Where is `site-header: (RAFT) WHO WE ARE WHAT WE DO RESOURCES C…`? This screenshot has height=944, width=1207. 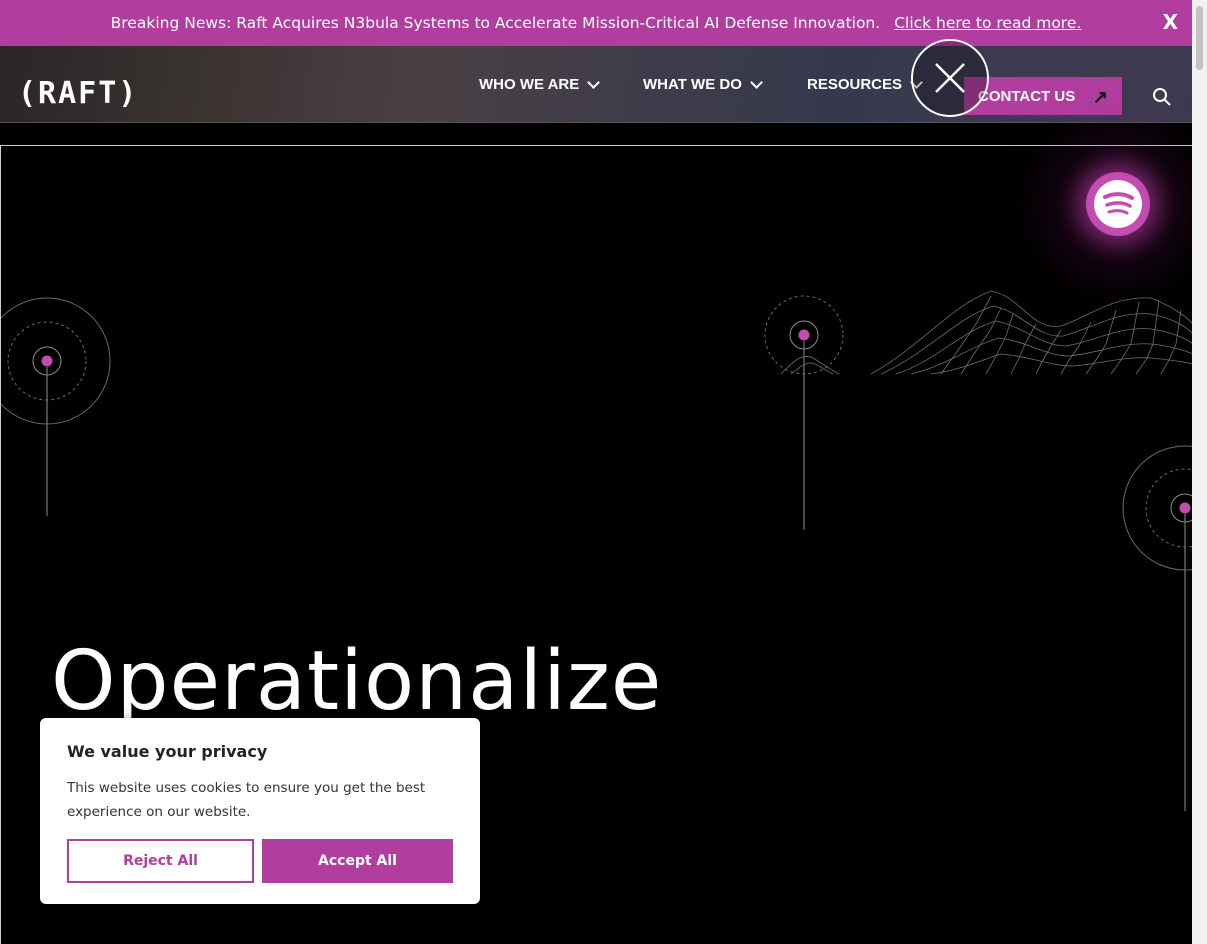 site-header: (RAFT) WHO WE ARE WHAT WE DO RESOURCES C… is located at coordinates (596, 84).